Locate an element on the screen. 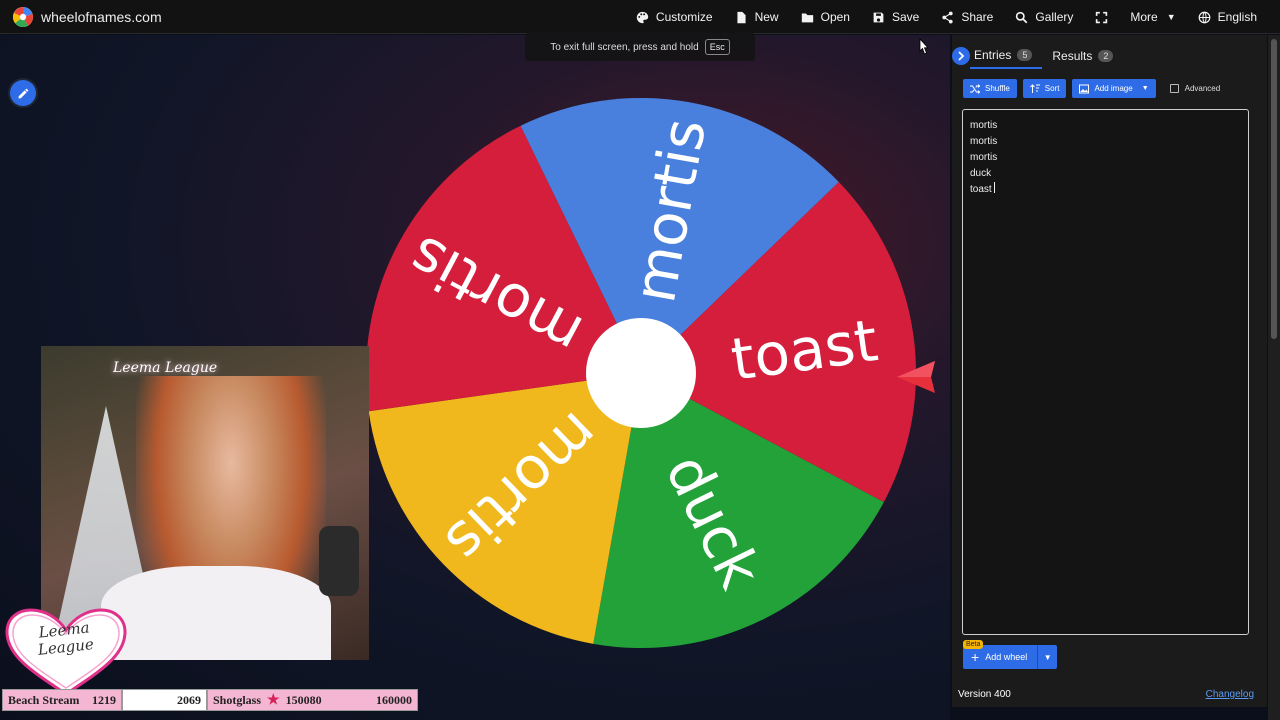  edit-button is located at coordinates (23, 93).